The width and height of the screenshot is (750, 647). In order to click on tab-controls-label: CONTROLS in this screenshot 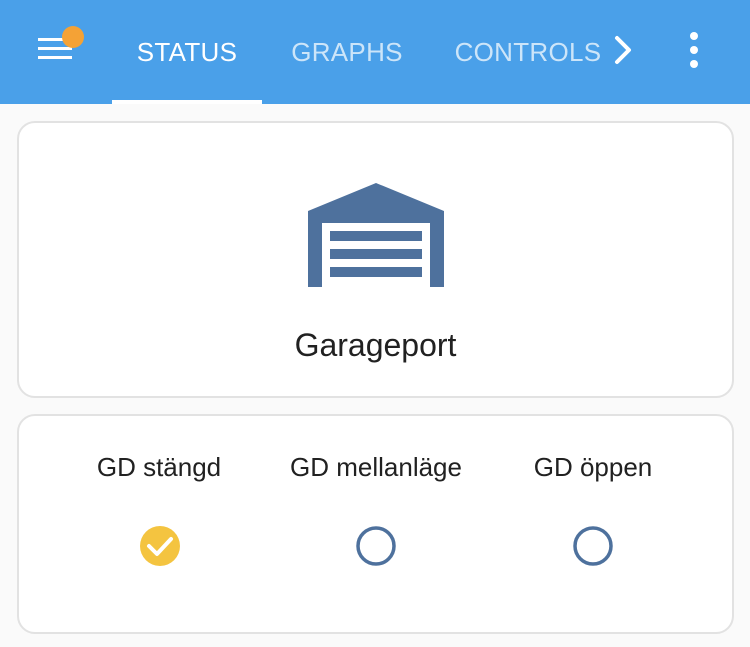, I will do `click(528, 51)`.